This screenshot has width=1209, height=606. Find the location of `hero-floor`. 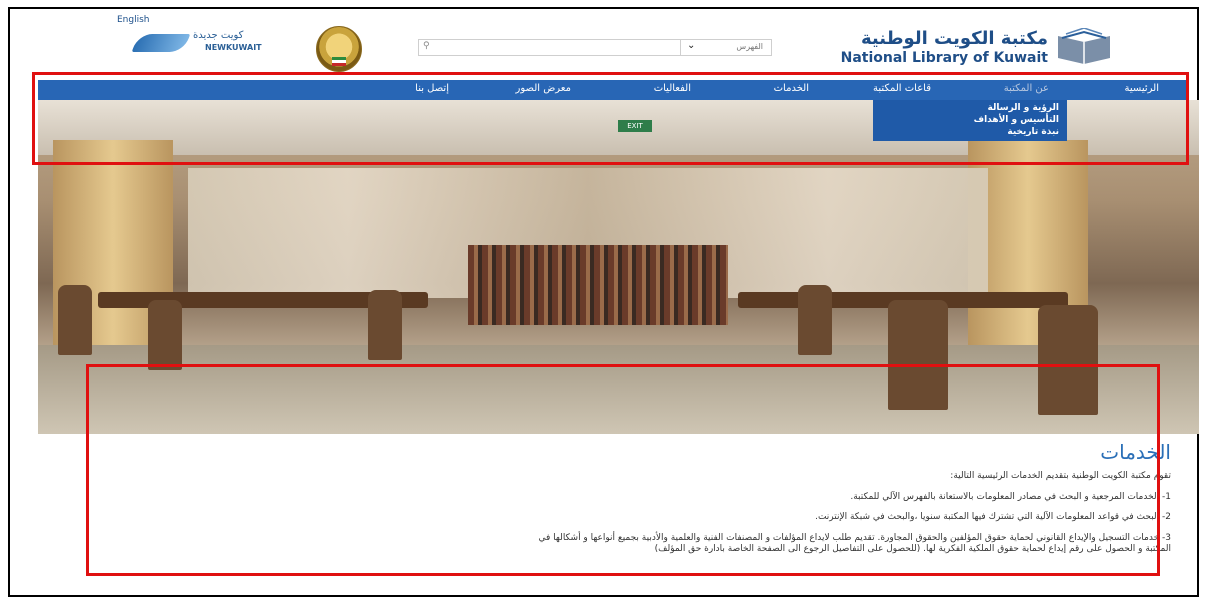

hero-floor is located at coordinates (618, 389).